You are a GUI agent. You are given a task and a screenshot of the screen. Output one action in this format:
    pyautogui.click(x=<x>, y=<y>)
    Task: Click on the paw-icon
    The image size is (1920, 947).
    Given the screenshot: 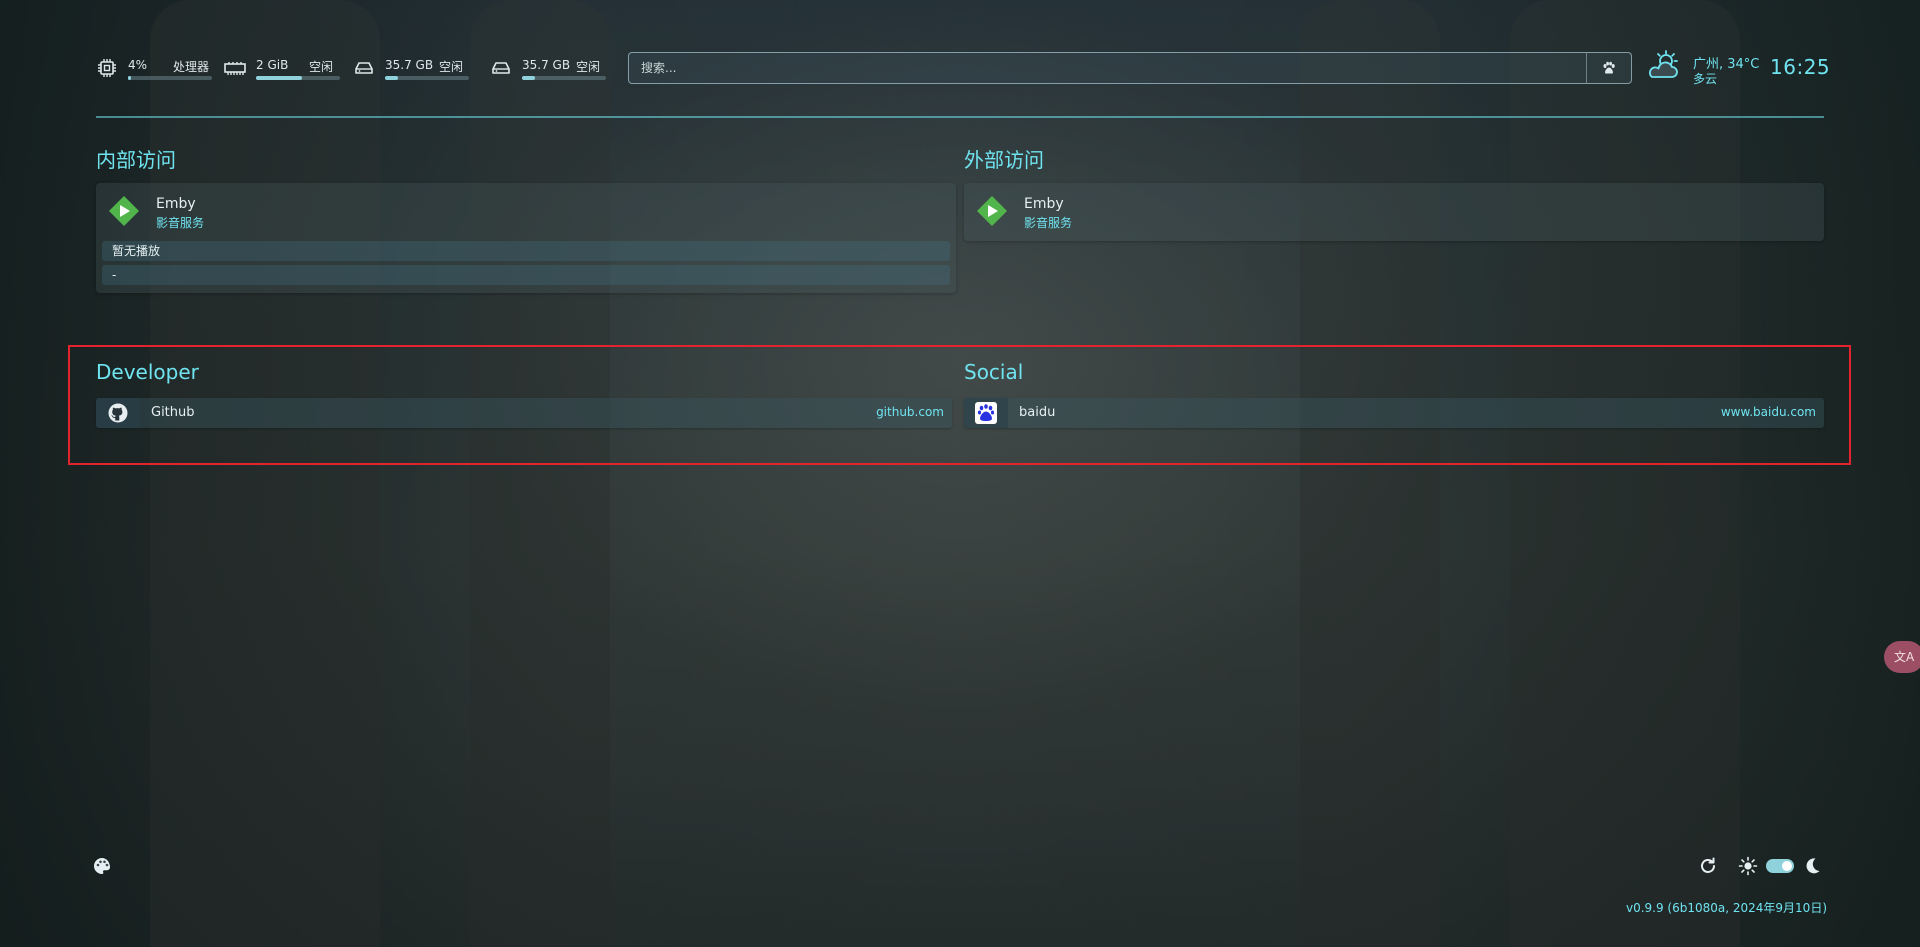 What is the action you would take?
    pyautogui.click(x=1609, y=67)
    